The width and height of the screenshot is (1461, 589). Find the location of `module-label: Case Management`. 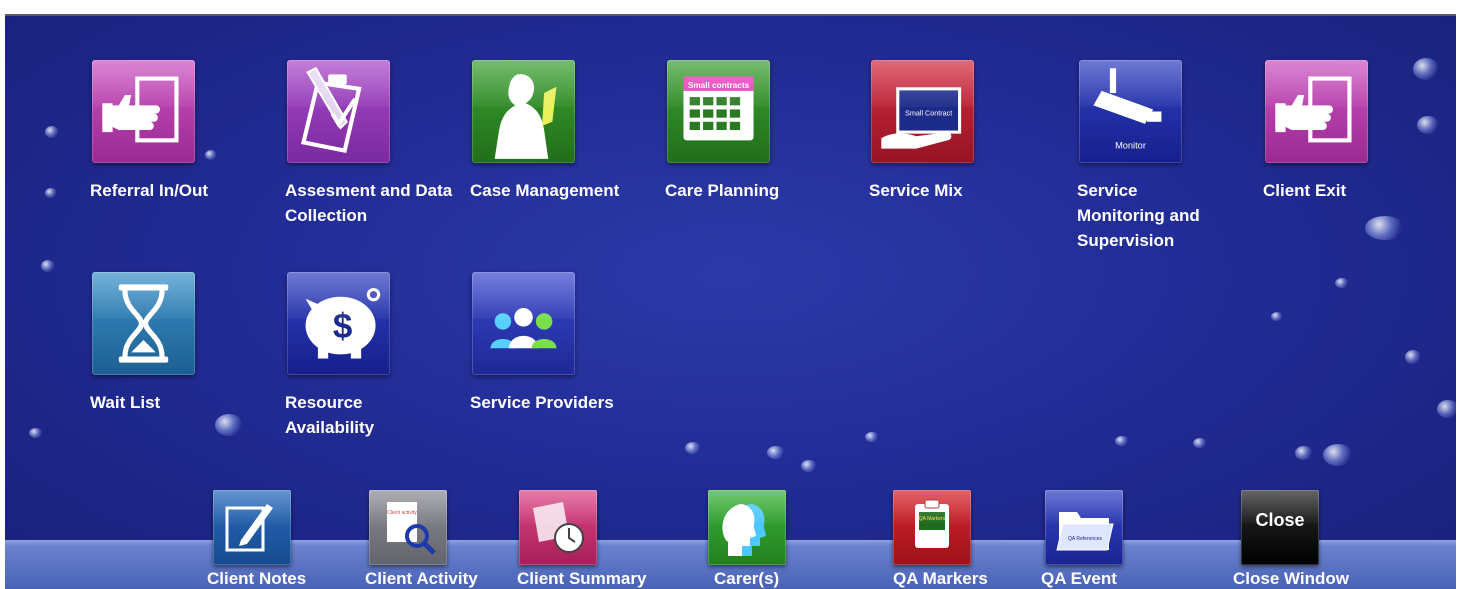

module-label: Case Management is located at coordinates (545, 190).